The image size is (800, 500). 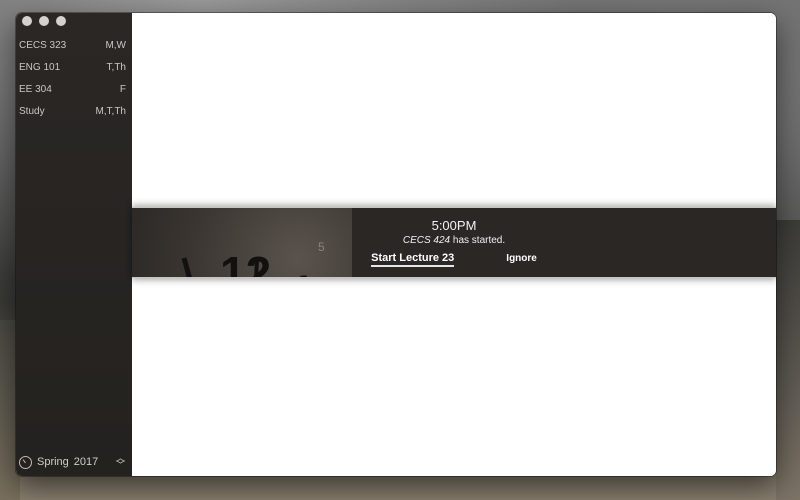 What do you see at coordinates (521, 260) in the screenshot?
I see `ignore-button: Ignore` at bounding box center [521, 260].